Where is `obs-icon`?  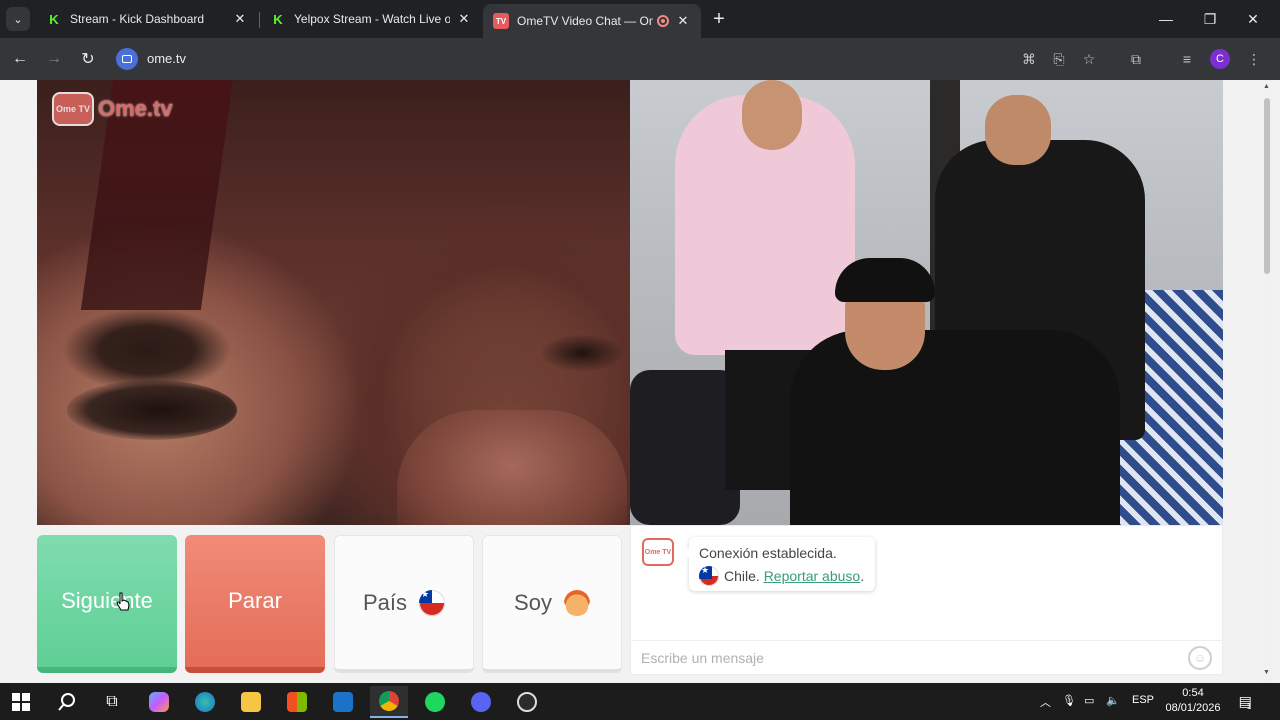 obs-icon is located at coordinates (527, 702).